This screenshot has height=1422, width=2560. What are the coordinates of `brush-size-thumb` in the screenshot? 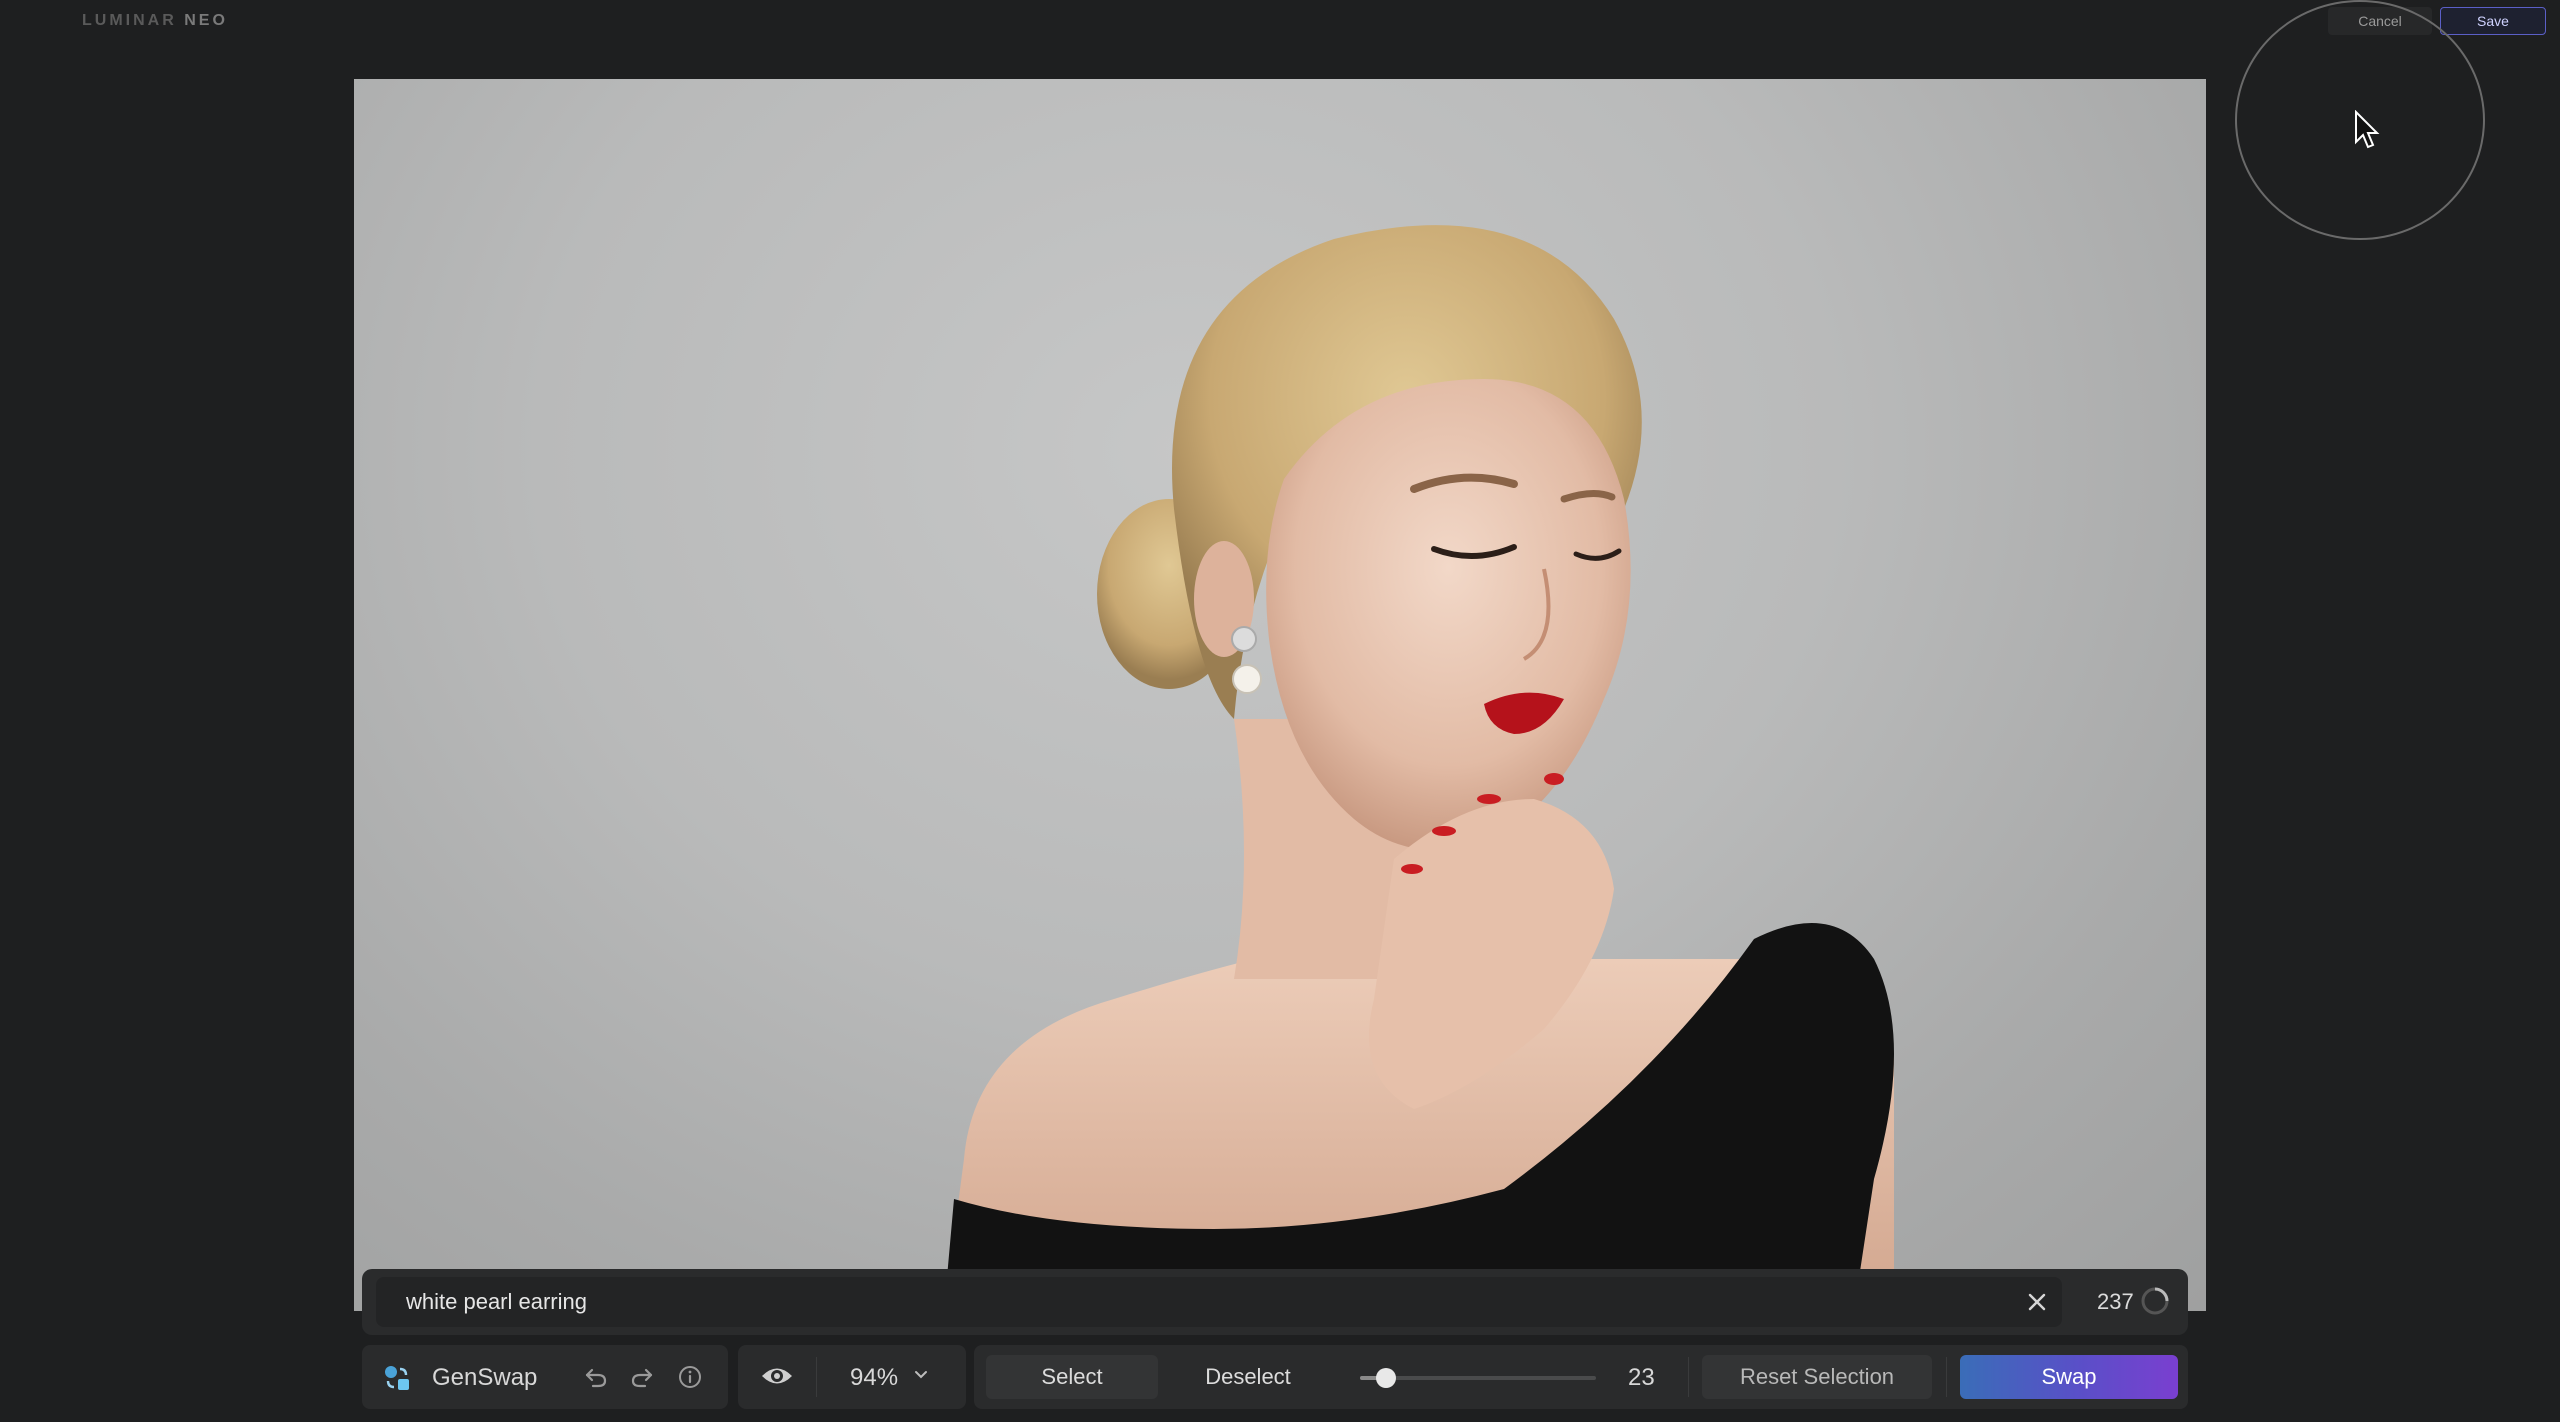 It's located at (1385, 1378).